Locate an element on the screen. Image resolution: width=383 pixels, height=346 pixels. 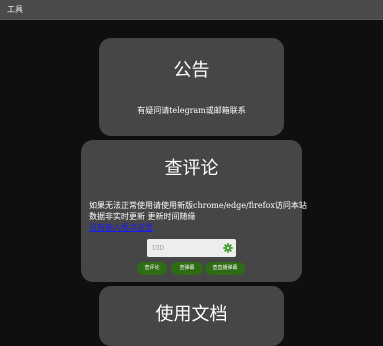
top-bar-title: 工具 is located at coordinates (15, 9).